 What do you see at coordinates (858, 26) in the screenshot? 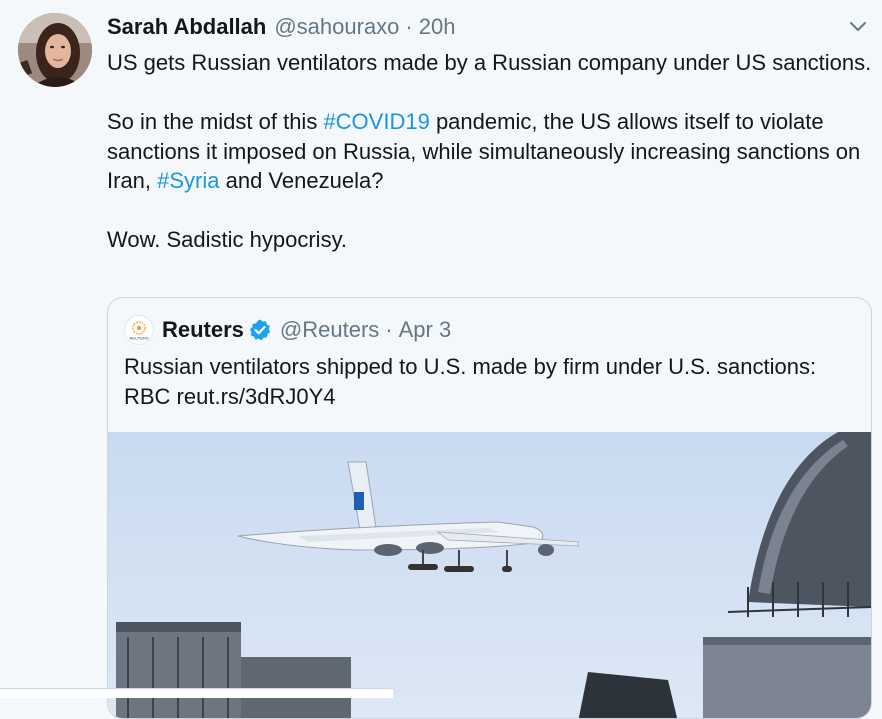
I see `chevron-down-icon` at bounding box center [858, 26].